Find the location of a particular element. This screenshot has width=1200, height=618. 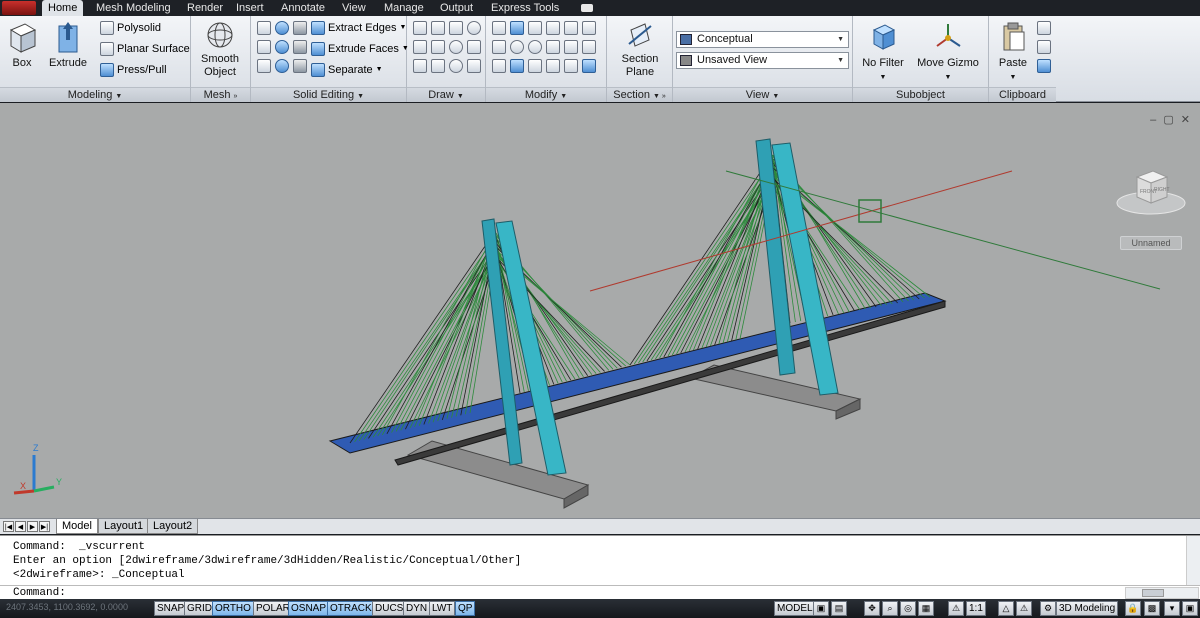

ortho-toggle: ORTHO is located at coordinates (233, 608).